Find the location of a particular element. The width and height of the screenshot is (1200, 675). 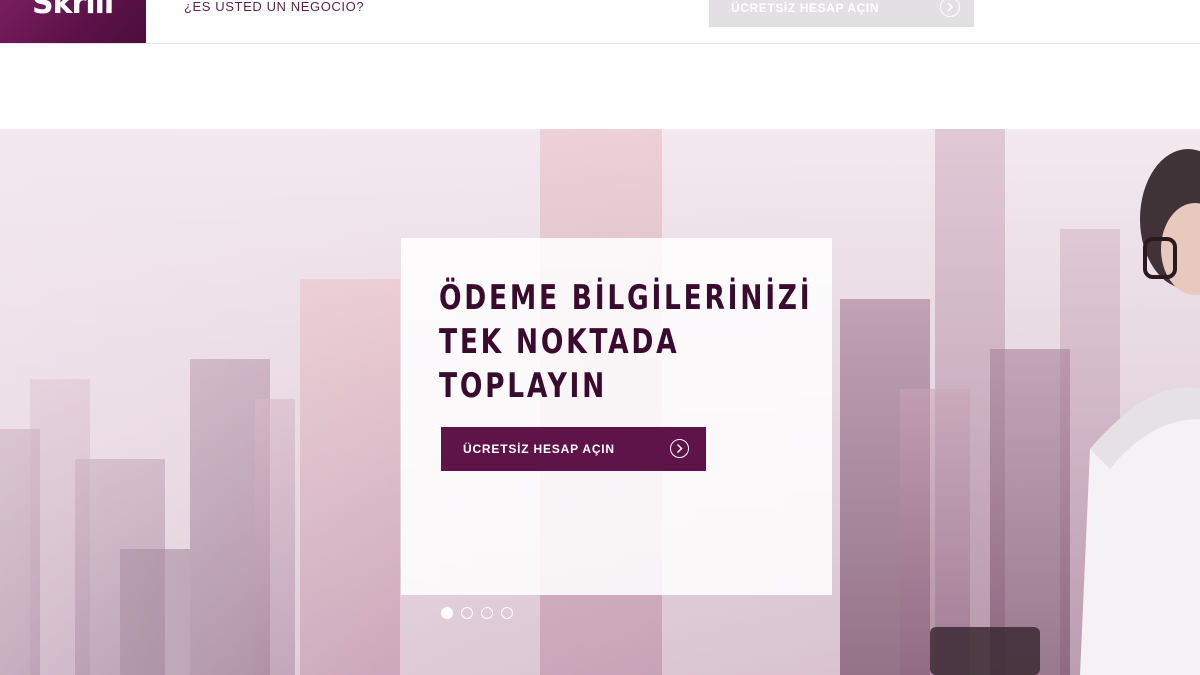

header-open-account-button: ÜCRETSİZ HESAP AÇIN is located at coordinates (841, 13).